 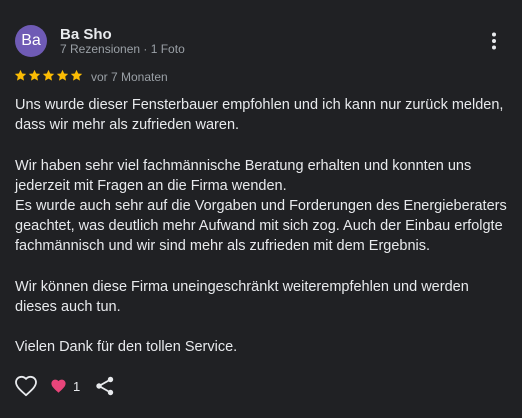 I want to click on more-vert-icon, so click(x=494, y=41).